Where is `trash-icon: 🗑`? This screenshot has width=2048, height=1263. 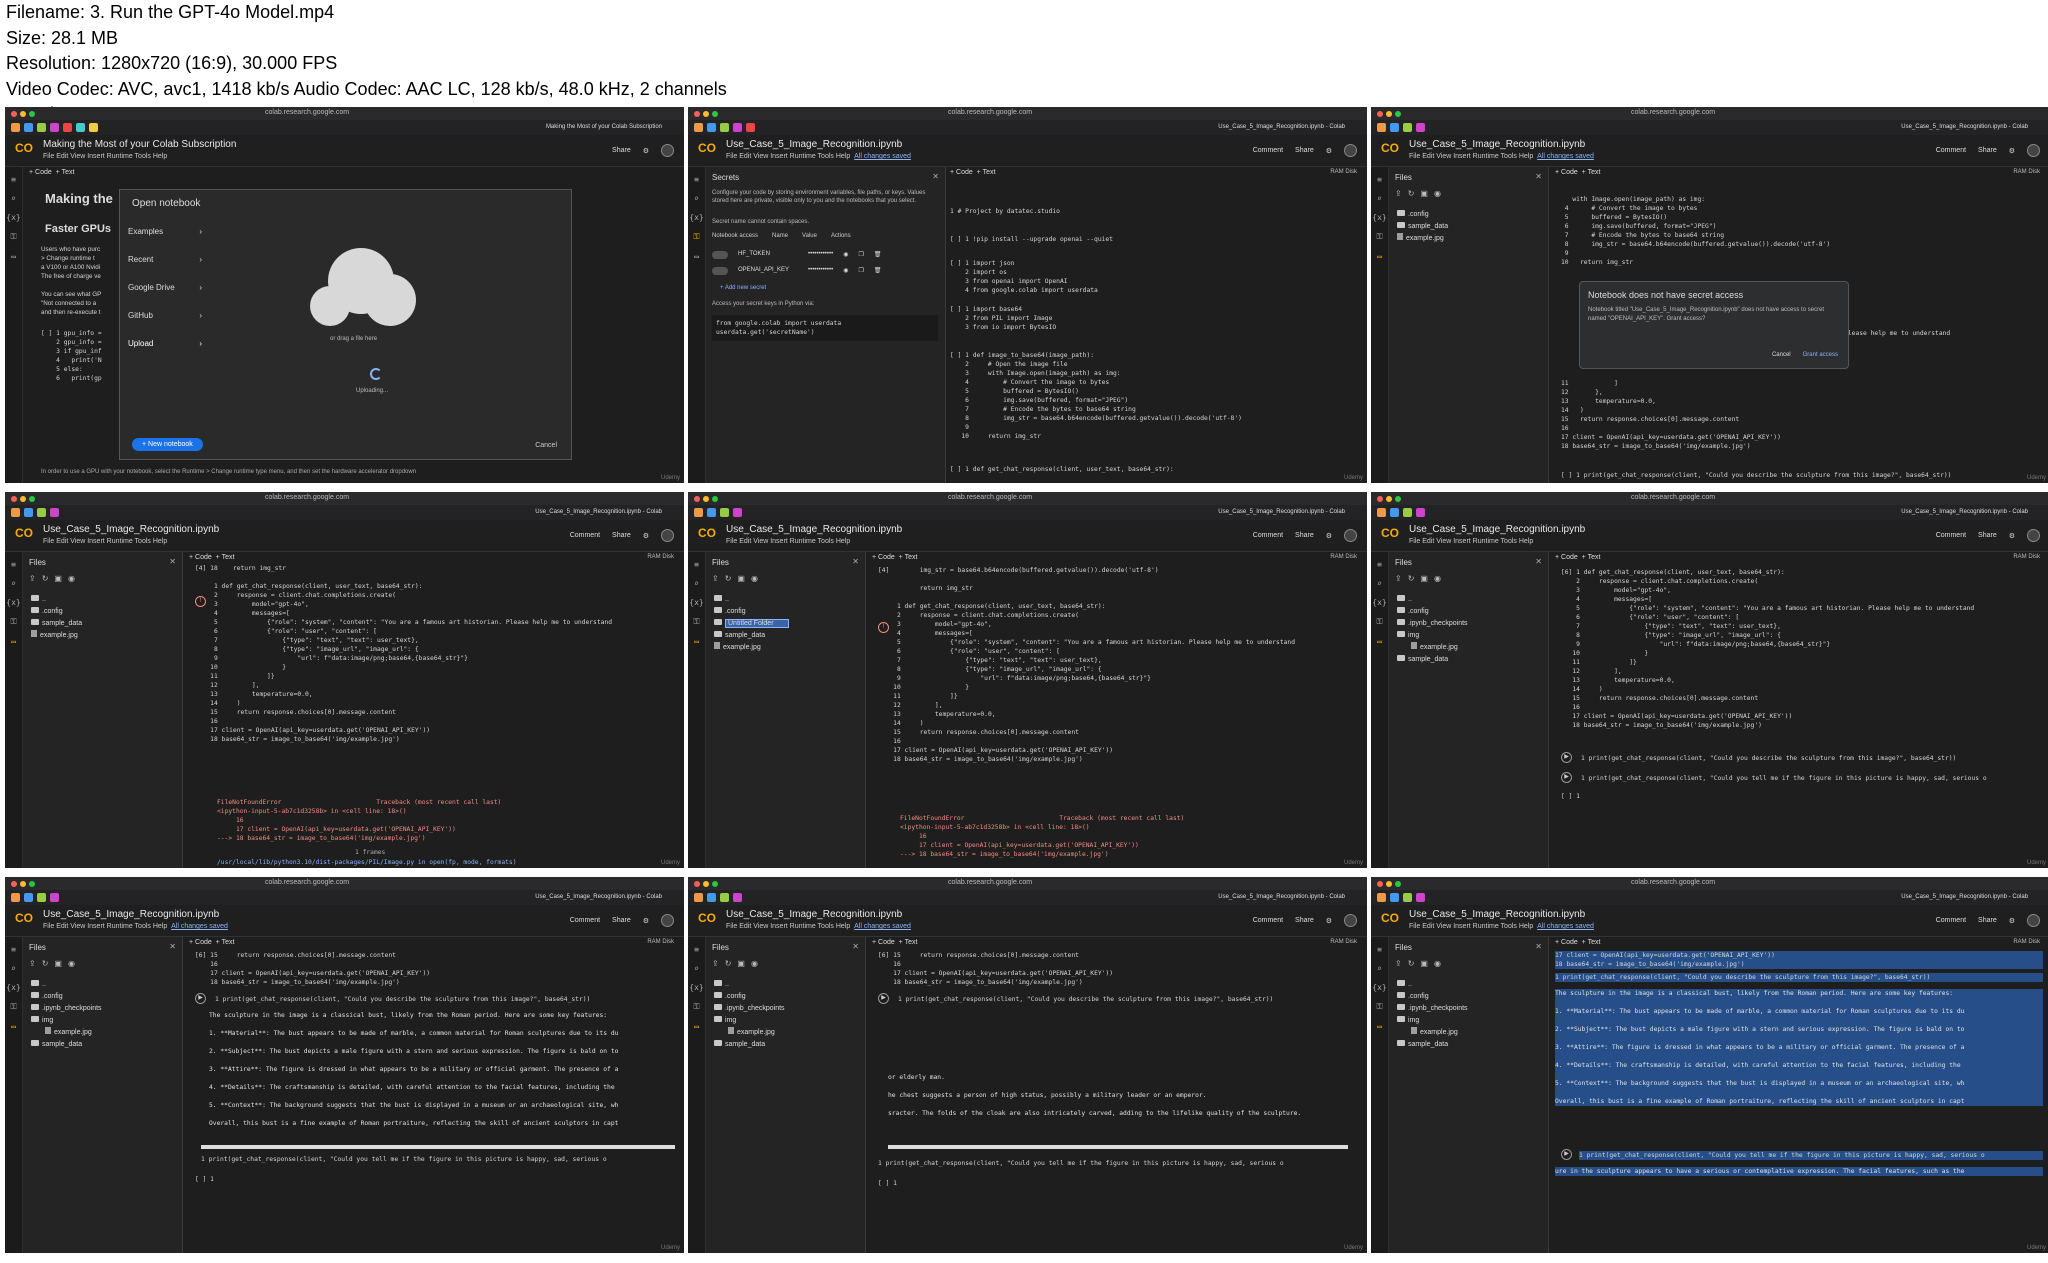
trash-icon: 🗑 is located at coordinates (878, 255).